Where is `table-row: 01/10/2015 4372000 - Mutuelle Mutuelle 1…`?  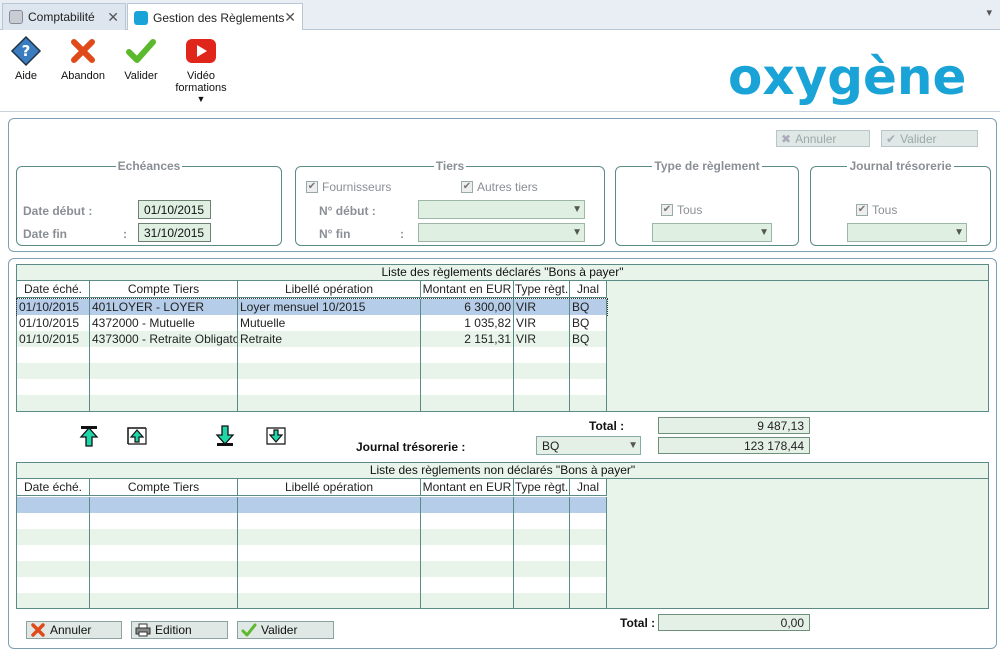
table-row: 01/10/2015 4372000 - Mutuelle Mutuelle 1… is located at coordinates (312, 323).